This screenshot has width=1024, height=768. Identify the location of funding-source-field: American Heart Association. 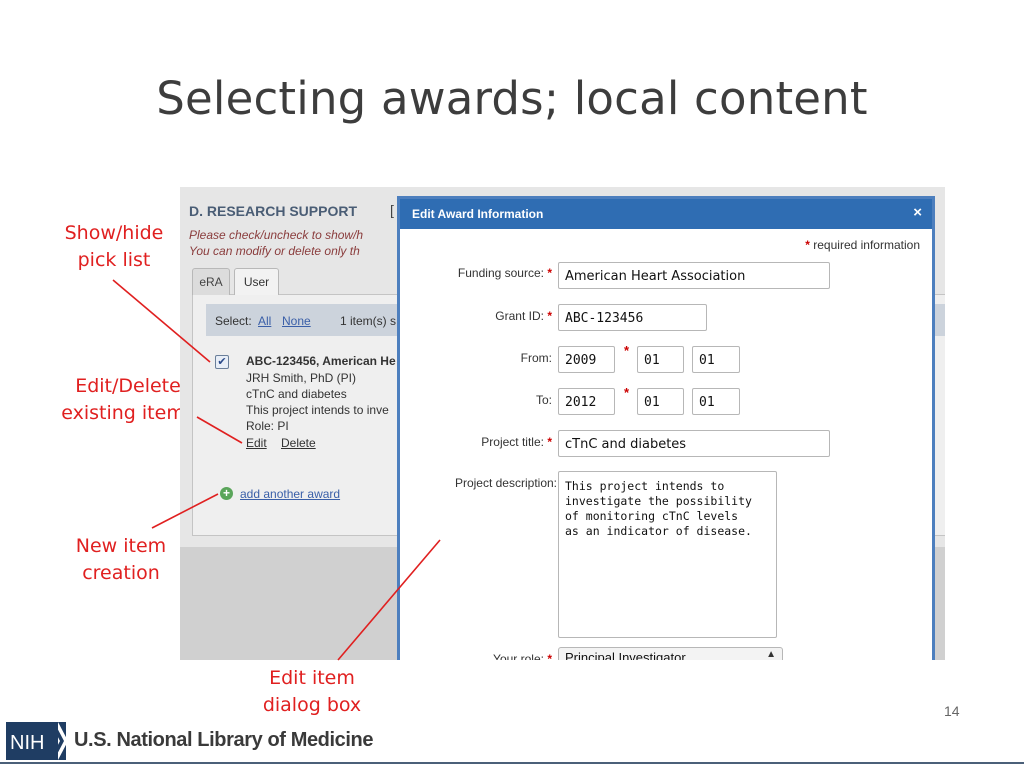
(694, 275).